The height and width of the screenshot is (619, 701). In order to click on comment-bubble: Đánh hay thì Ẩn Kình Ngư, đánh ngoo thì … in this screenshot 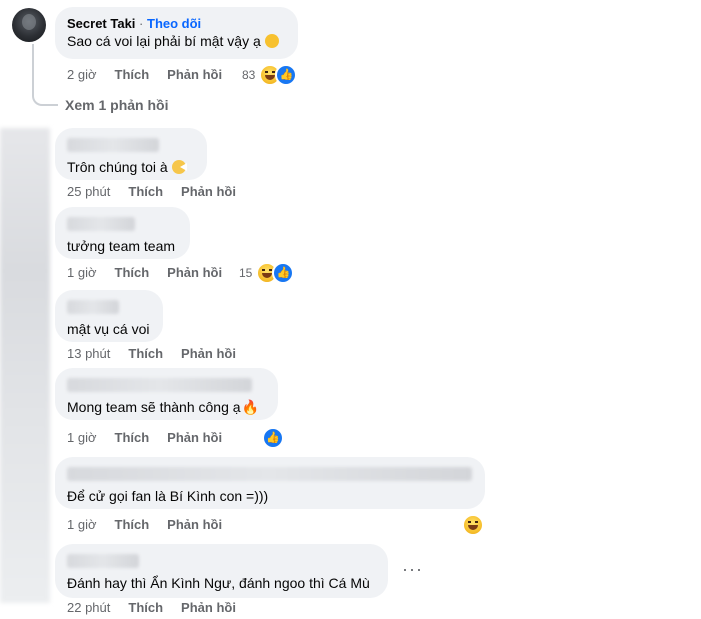, I will do `click(221, 571)`.